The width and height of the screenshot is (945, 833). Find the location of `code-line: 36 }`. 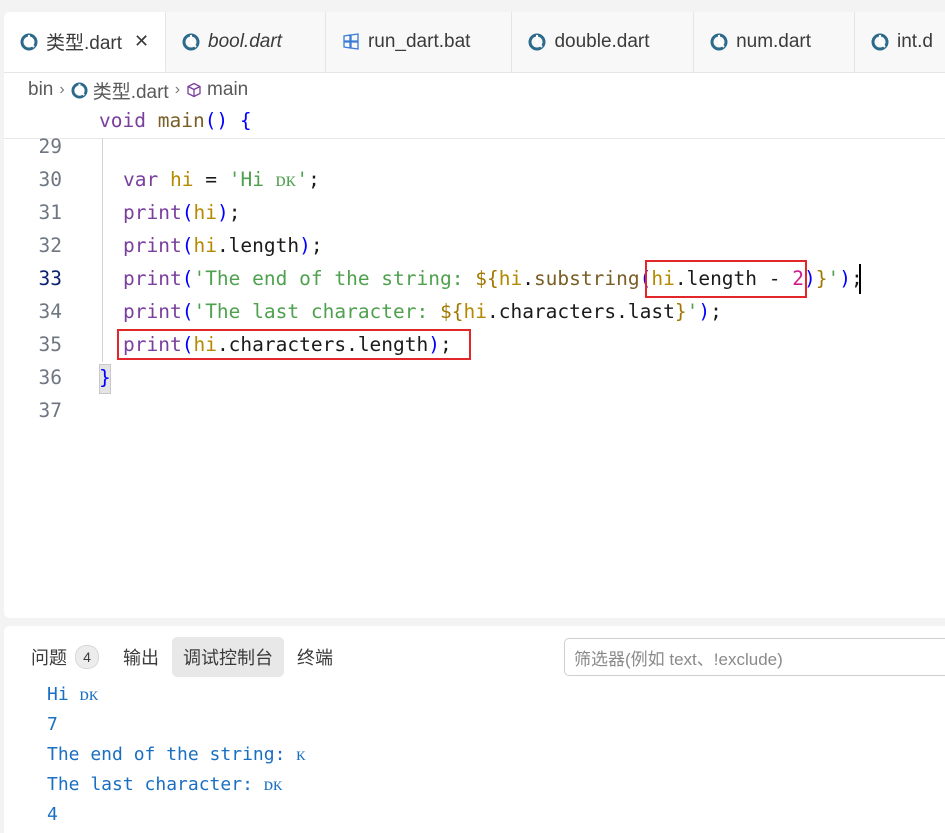

code-line: 36 } is located at coordinates (474, 377).